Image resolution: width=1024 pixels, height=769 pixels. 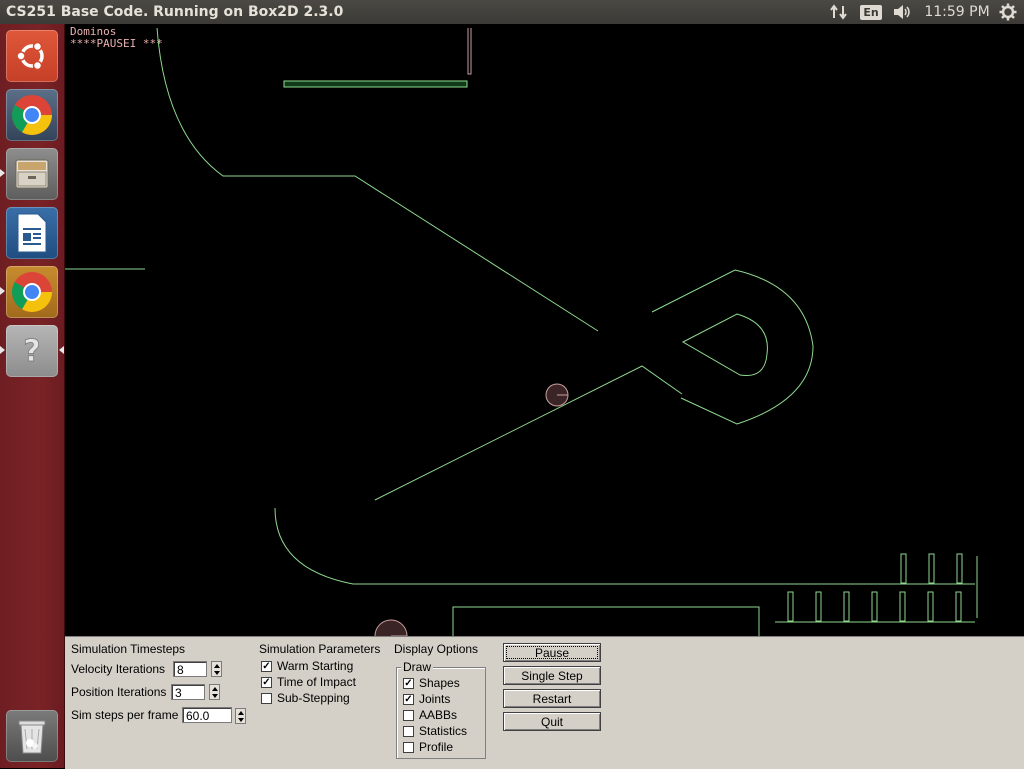 I want to click on document-icon, so click(x=32, y=233).